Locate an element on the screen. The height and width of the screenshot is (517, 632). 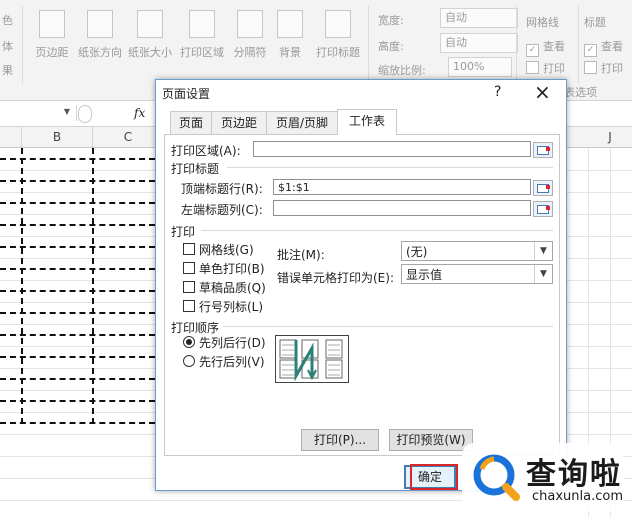
gridlines-label: 网格线(G) is located at coordinates (226, 250).